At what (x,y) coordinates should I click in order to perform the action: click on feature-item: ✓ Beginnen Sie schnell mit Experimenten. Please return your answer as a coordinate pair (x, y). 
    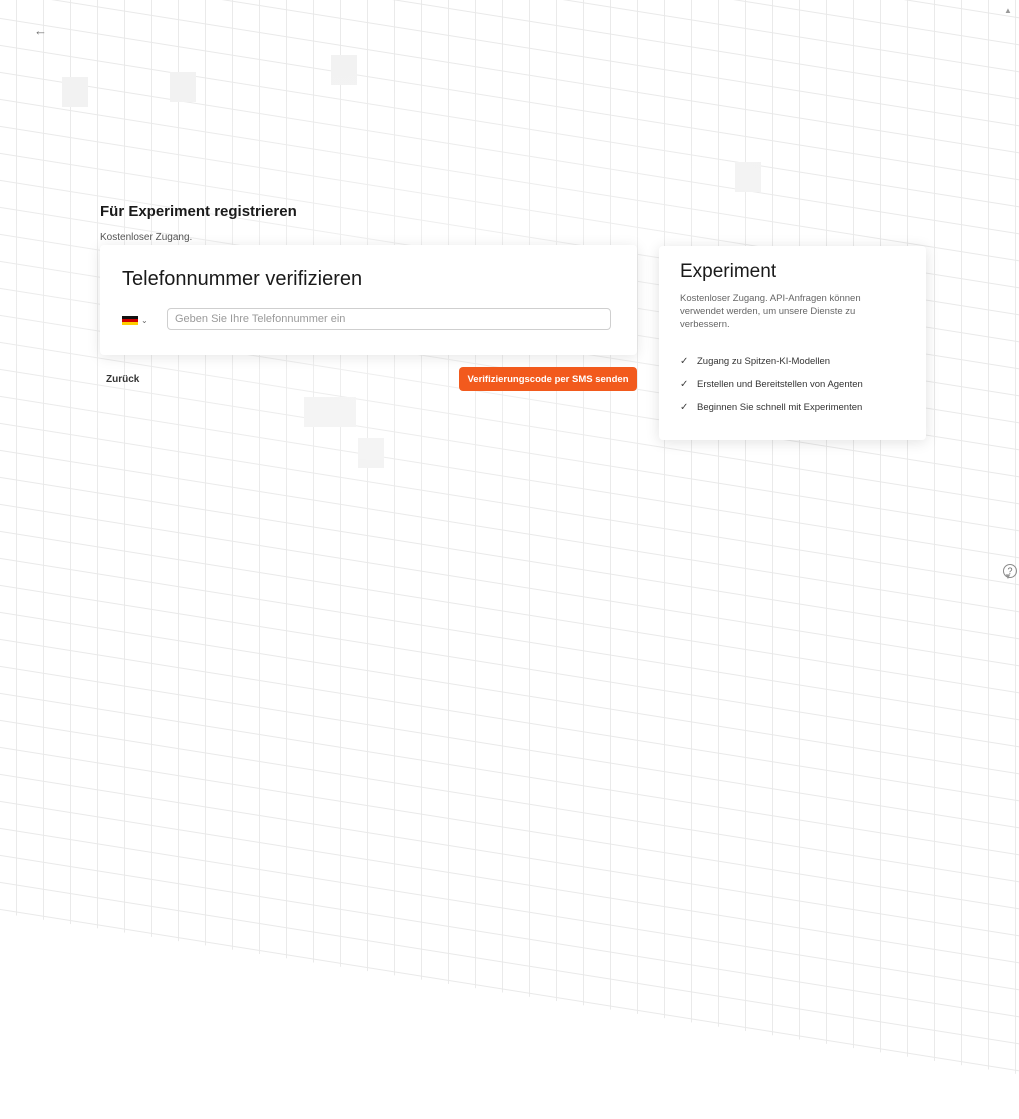
    Looking at the image, I should click on (771, 407).